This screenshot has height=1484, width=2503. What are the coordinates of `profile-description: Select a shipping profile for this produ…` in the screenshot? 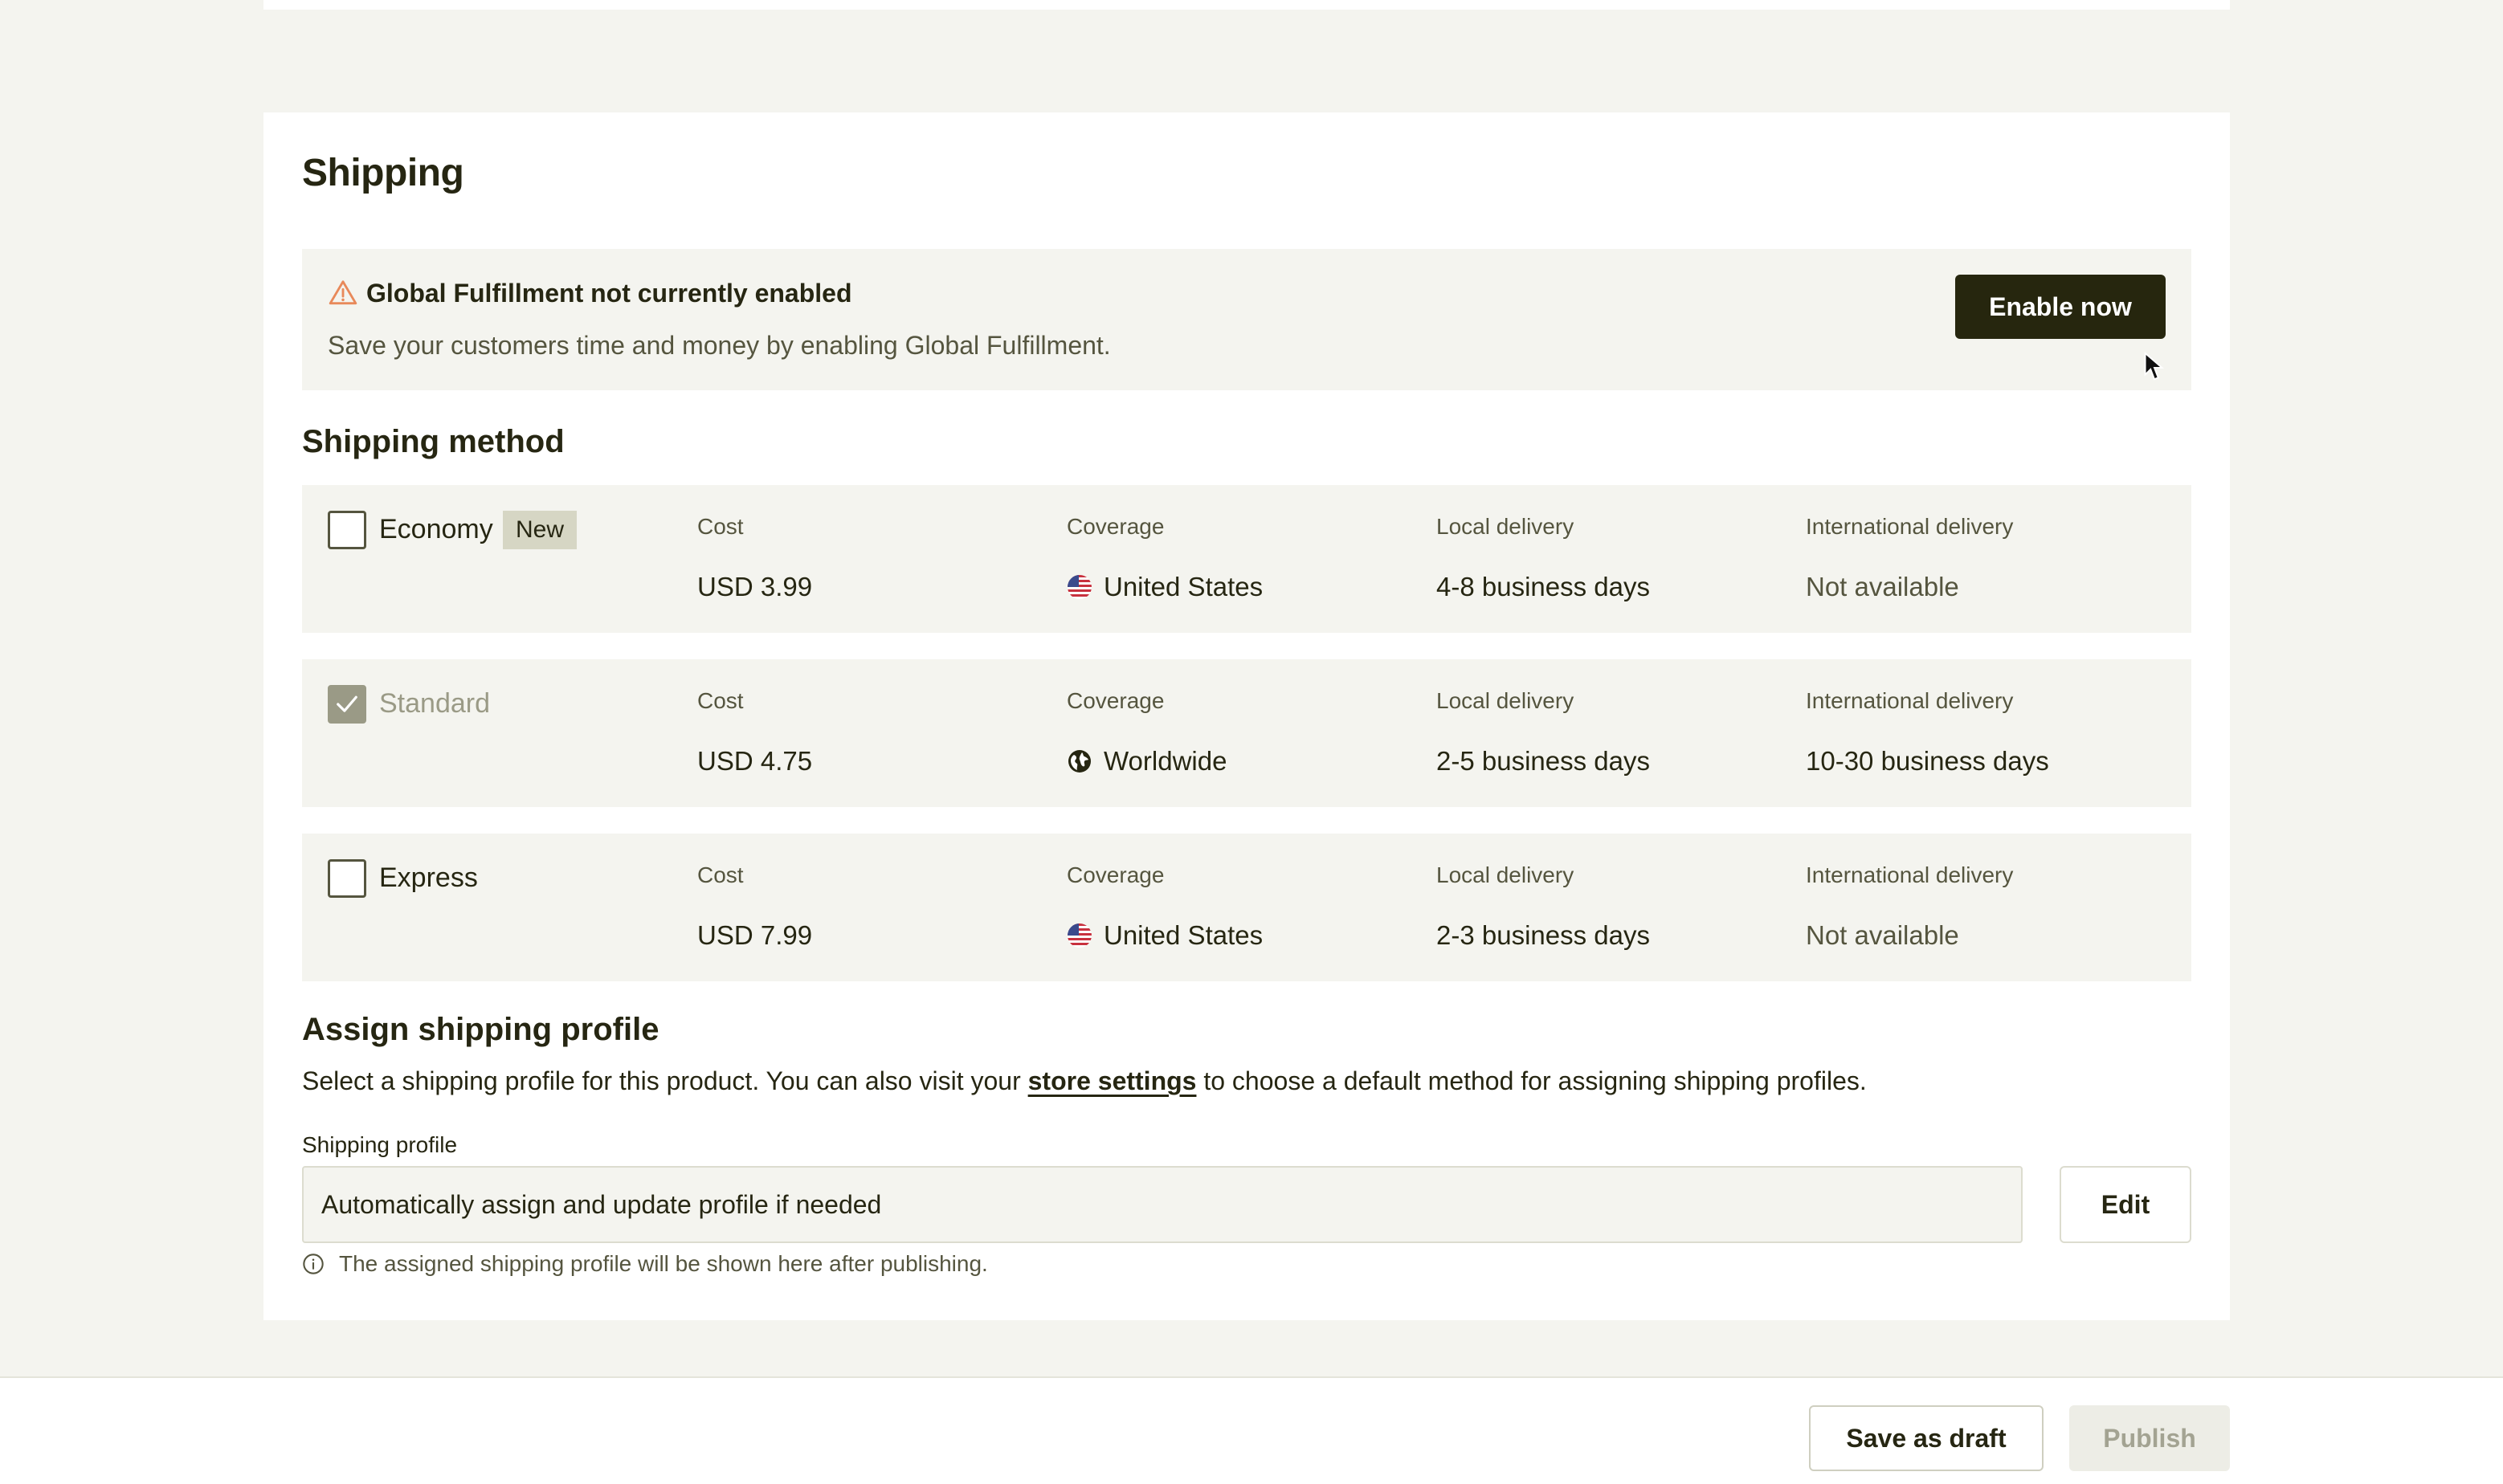 It's located at (1084, 1081).